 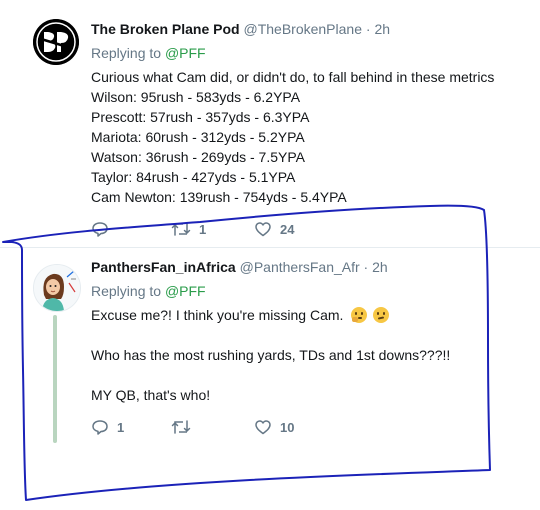 What do you see at coordinates (165, 29) in the screenshot?
I see `display-name: The Broken Plane Pod` at bounding box center [165, 29].